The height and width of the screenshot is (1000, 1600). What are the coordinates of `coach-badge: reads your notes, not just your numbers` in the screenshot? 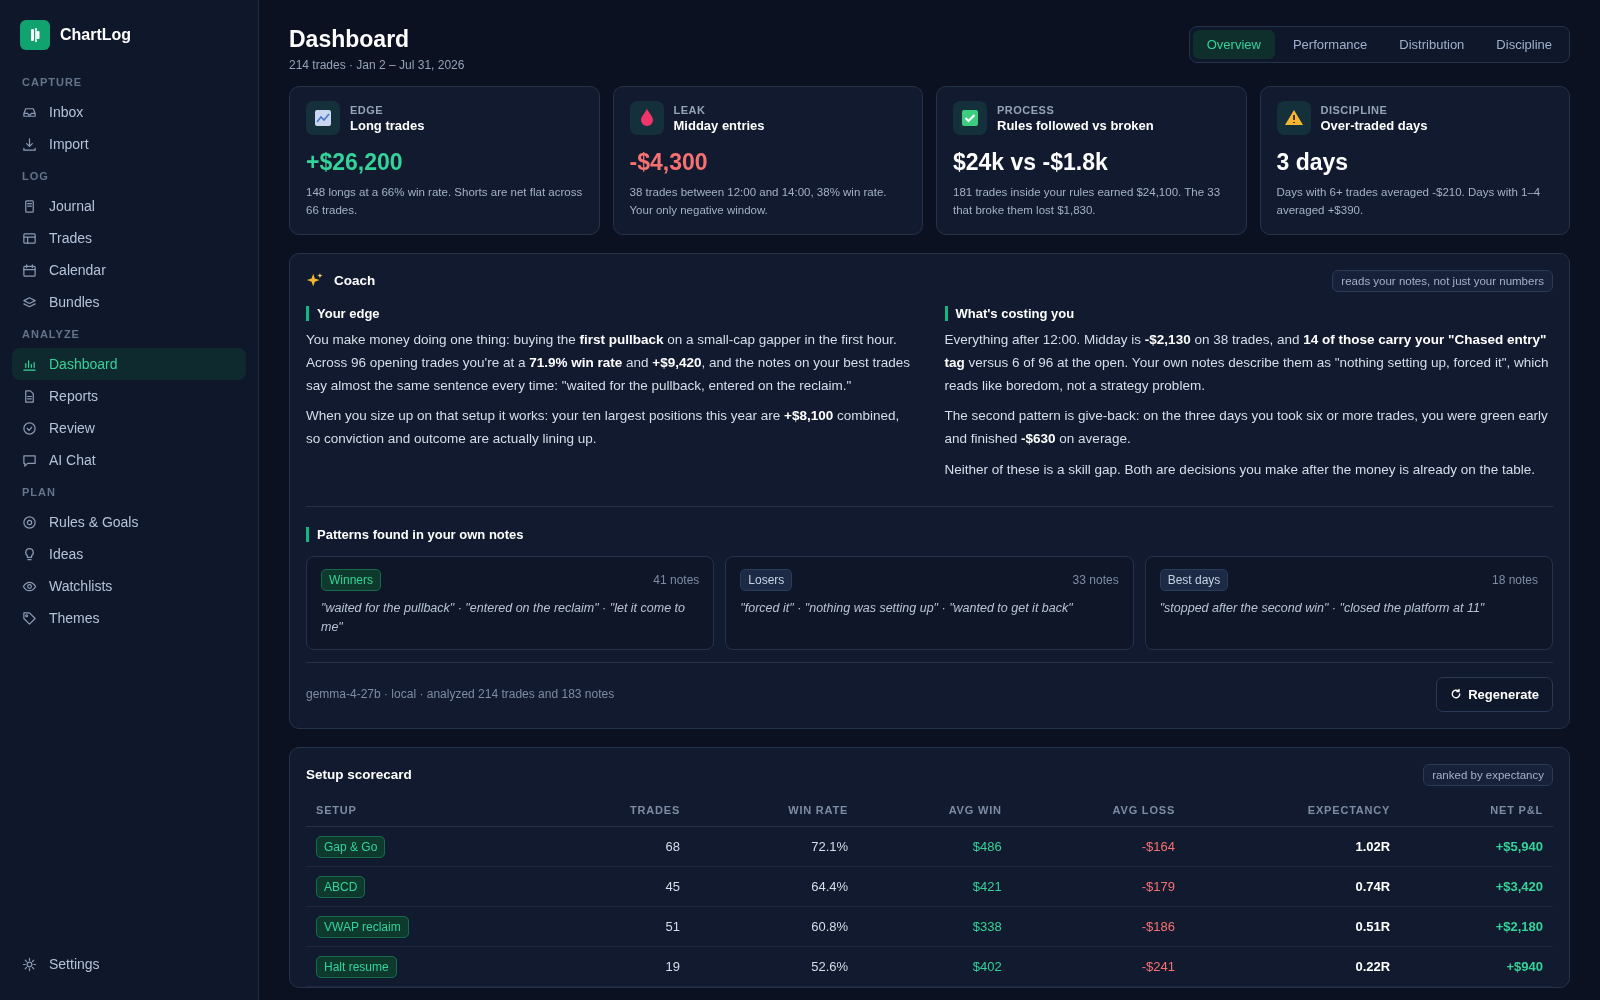 It's located at (1442, 280).